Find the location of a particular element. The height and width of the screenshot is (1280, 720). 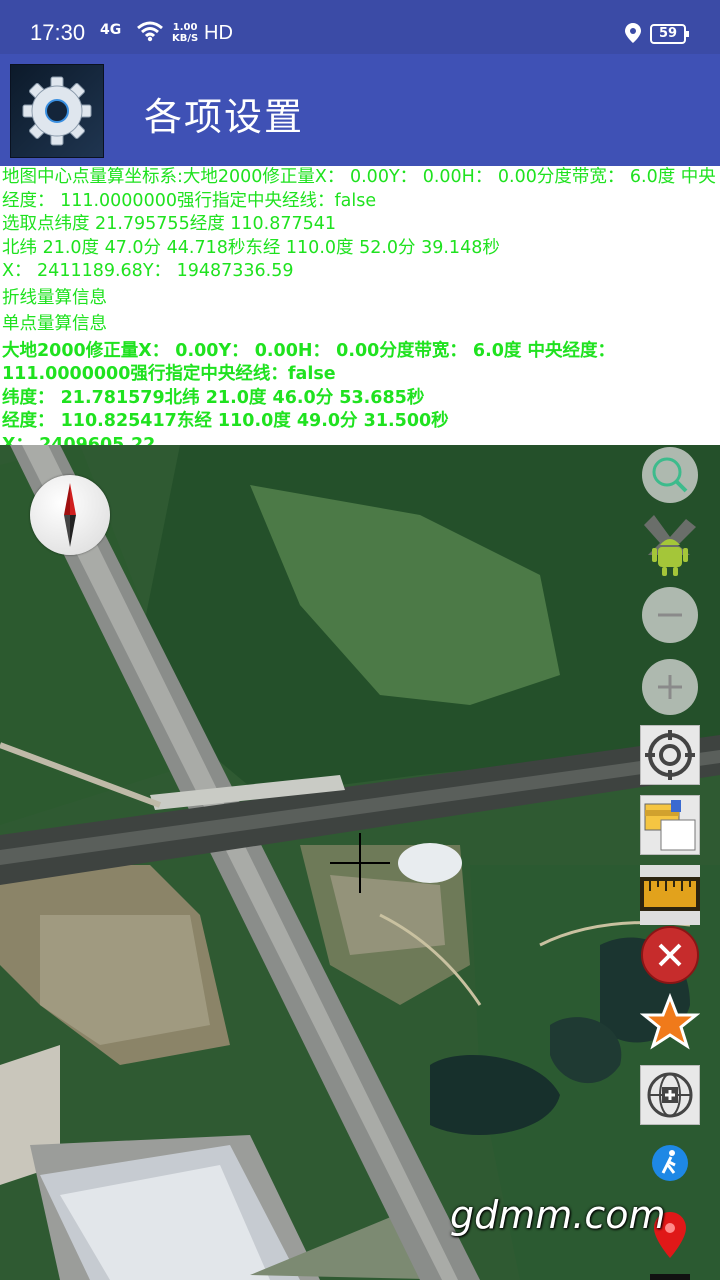

zoom-out-icon is located at coordinates (670, 615).